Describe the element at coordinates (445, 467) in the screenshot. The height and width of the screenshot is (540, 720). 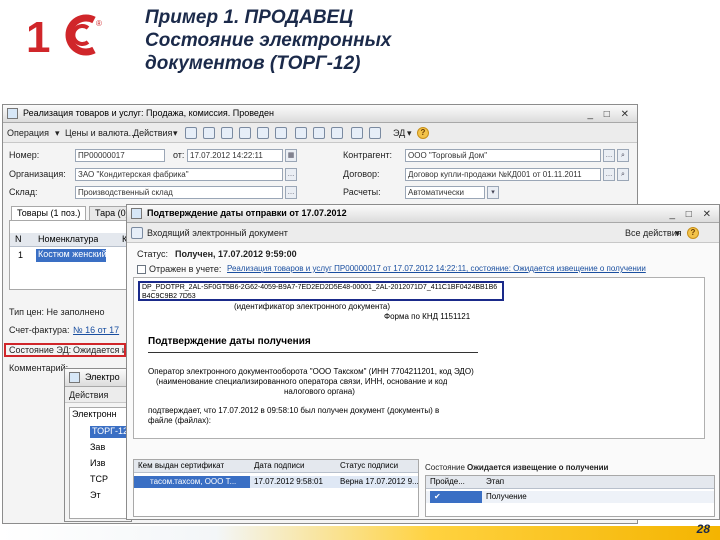
I see `state-label: Состояние` at that location.